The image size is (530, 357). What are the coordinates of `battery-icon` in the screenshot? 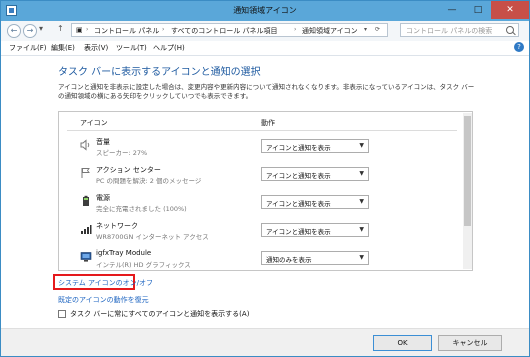 It's located at (86, 200).